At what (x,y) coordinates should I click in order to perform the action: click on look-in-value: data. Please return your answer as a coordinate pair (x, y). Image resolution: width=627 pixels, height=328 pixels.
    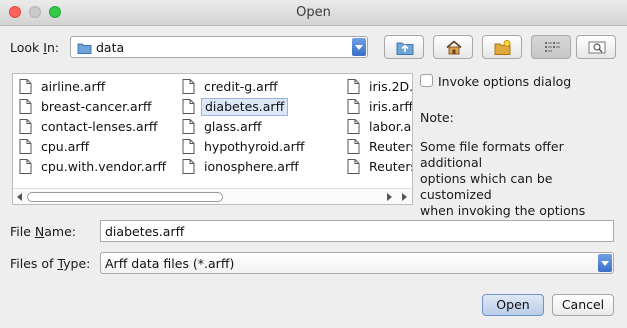
    Looking at the image, I should click on (110, 47).